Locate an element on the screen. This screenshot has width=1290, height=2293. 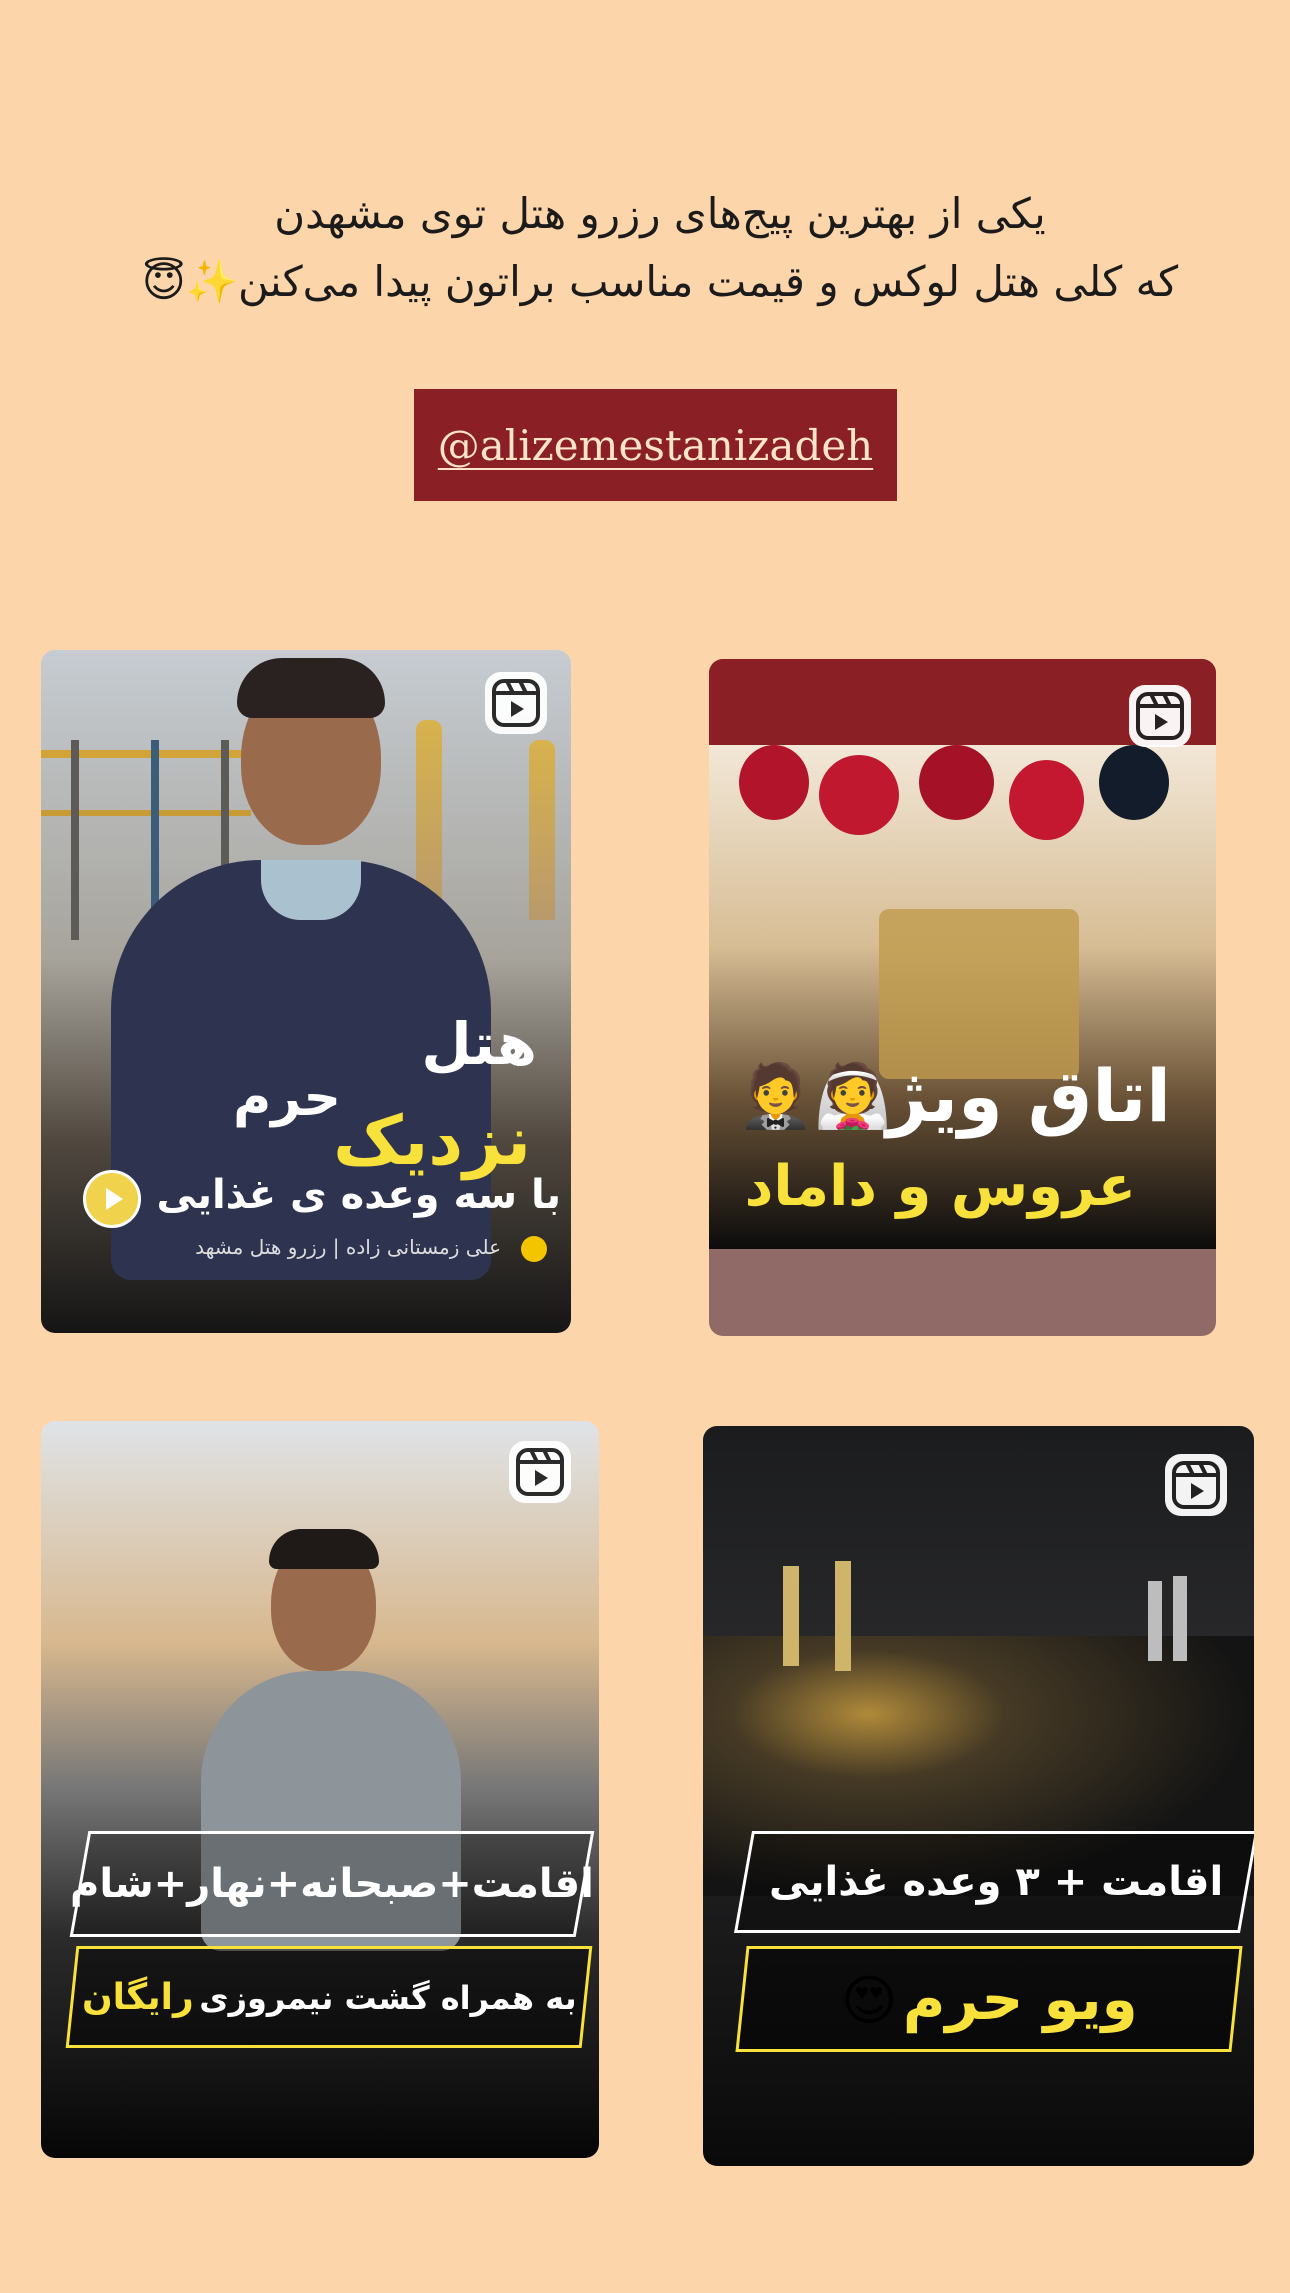
post-card-4: اقامت + ۳ وعده غذایی ویو حرم 😍 is located at coordinates (978, 1796).